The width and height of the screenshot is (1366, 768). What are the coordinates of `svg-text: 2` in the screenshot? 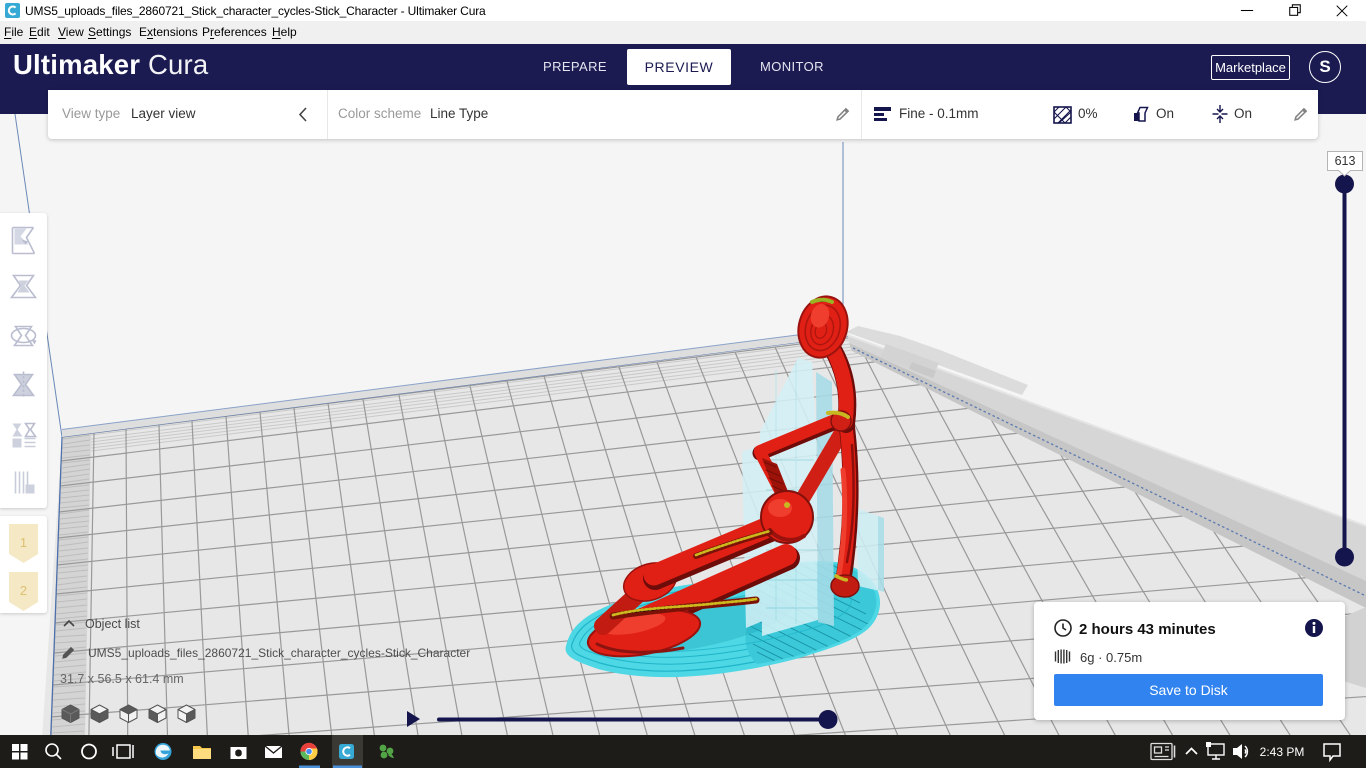 It's located at (23, 590).